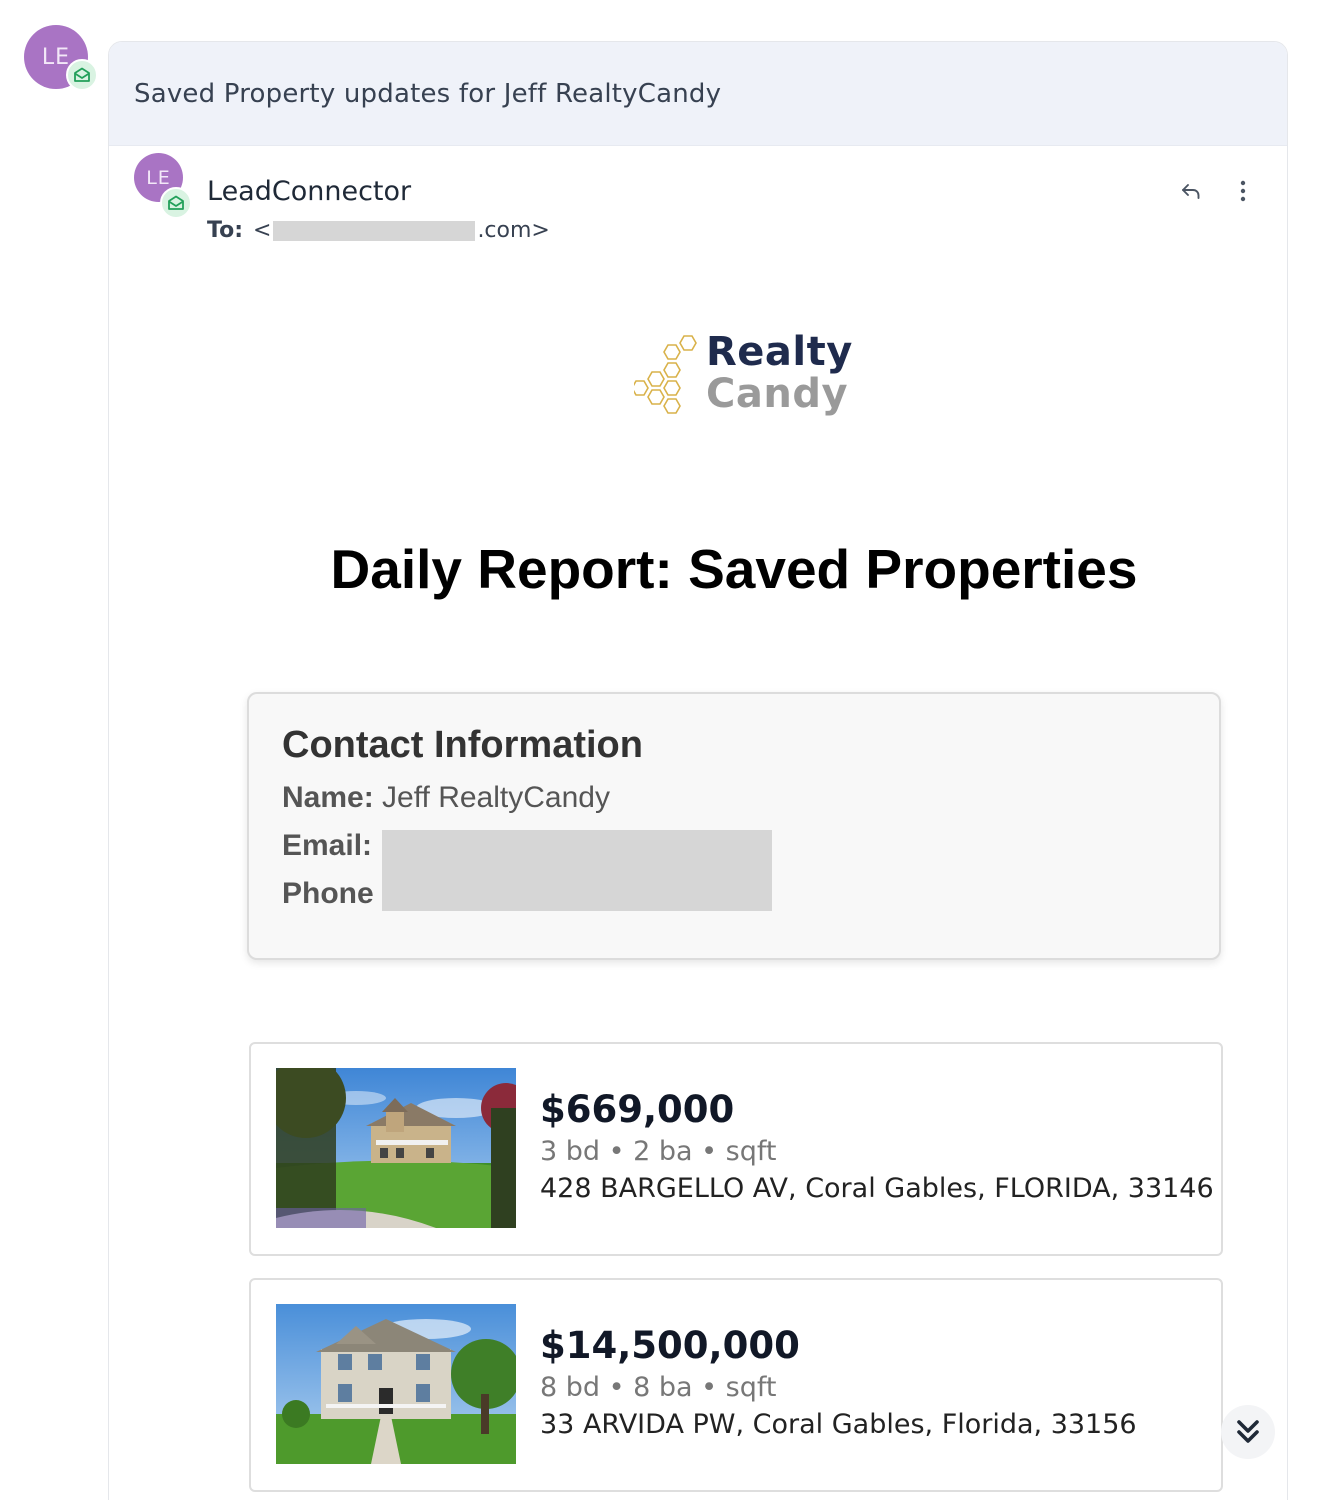 This screenshot has height=1500, width=1334. I want to click on to-suffix: .com>, so click(513, 230).